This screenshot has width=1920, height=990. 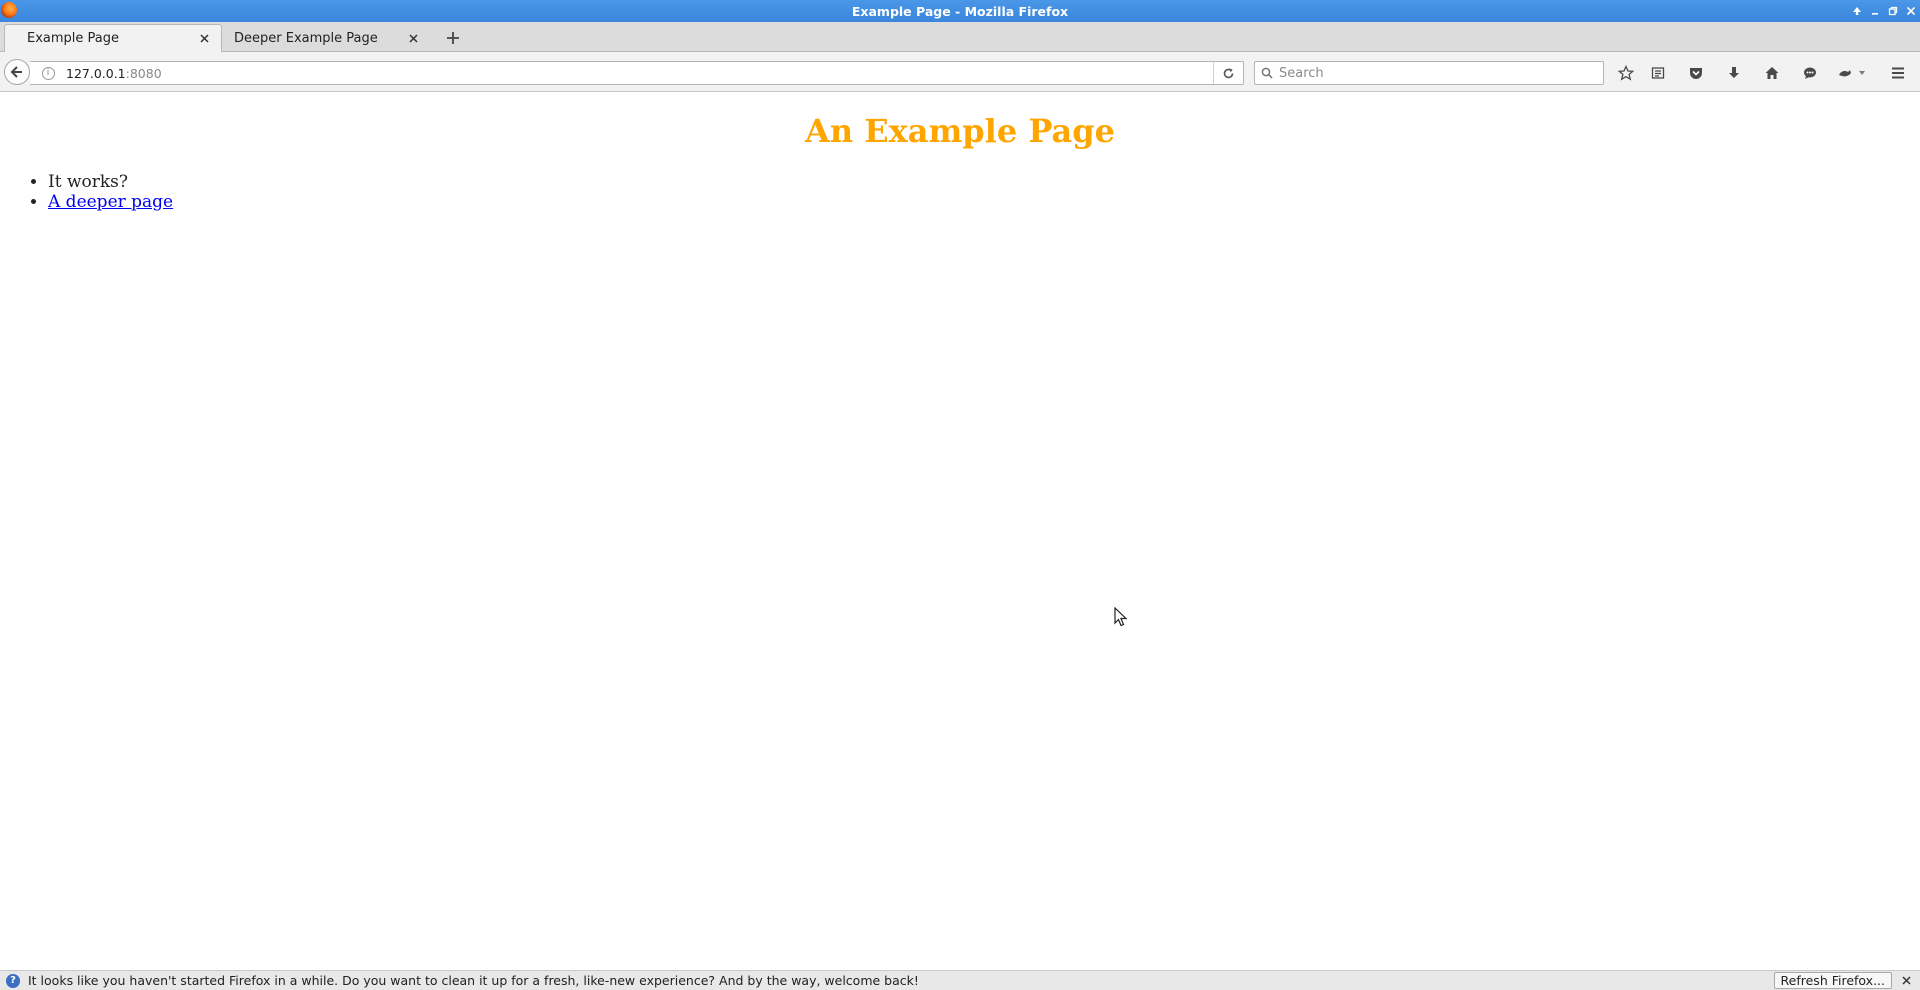 I want to click on reading-list-icon, so click(x=1658, y=73).